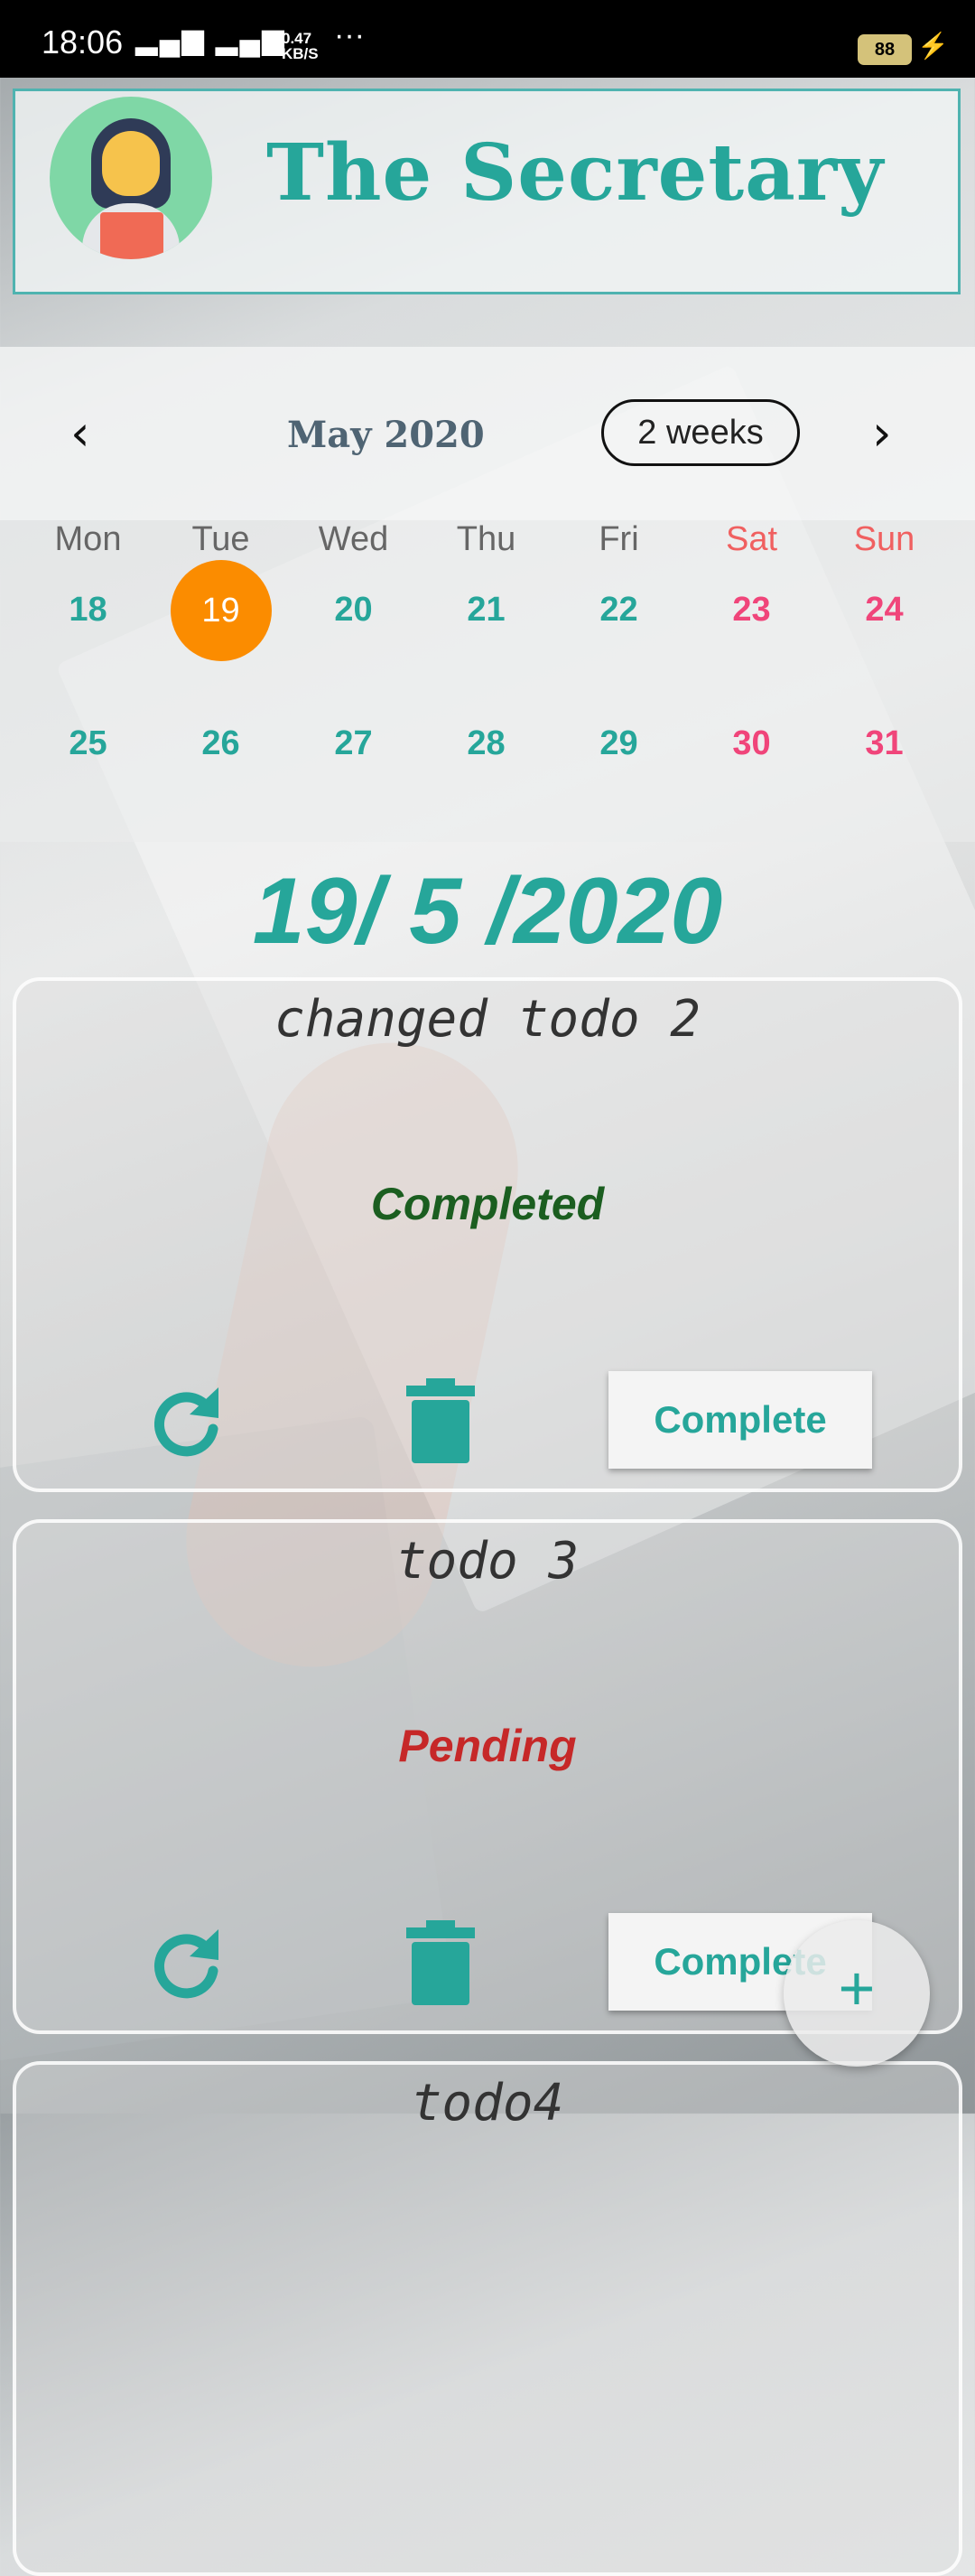 Image resolution: width=975 pixels, height=2576 pixels. Describe the element at coordinates (221, 539) in the screenshot. I see `weekday-tue: Tue` at that location.